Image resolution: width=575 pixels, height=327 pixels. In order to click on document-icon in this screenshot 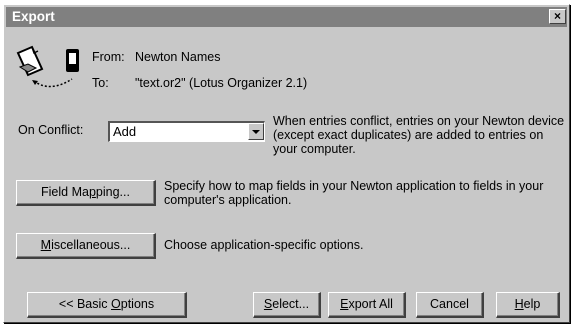, I will do `click(30, 61)`.